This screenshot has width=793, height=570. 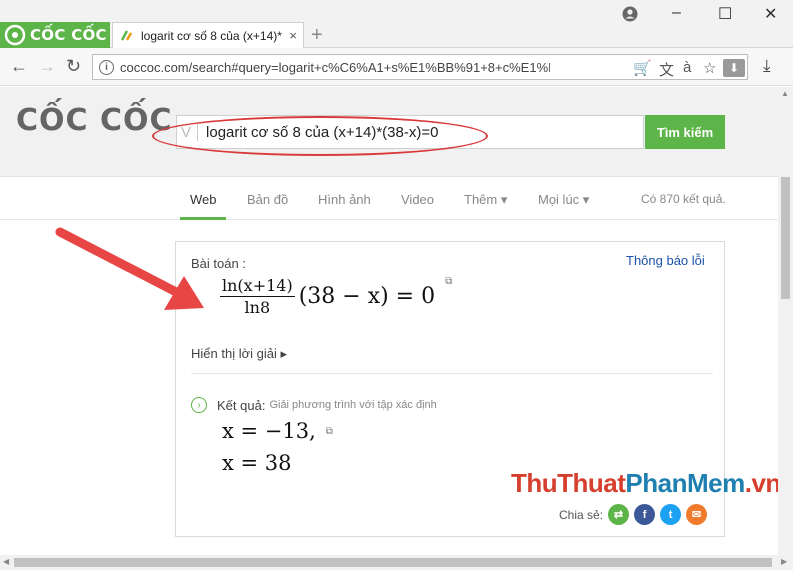 I want to click on back-icon: ←, so click(x=19, y=66).